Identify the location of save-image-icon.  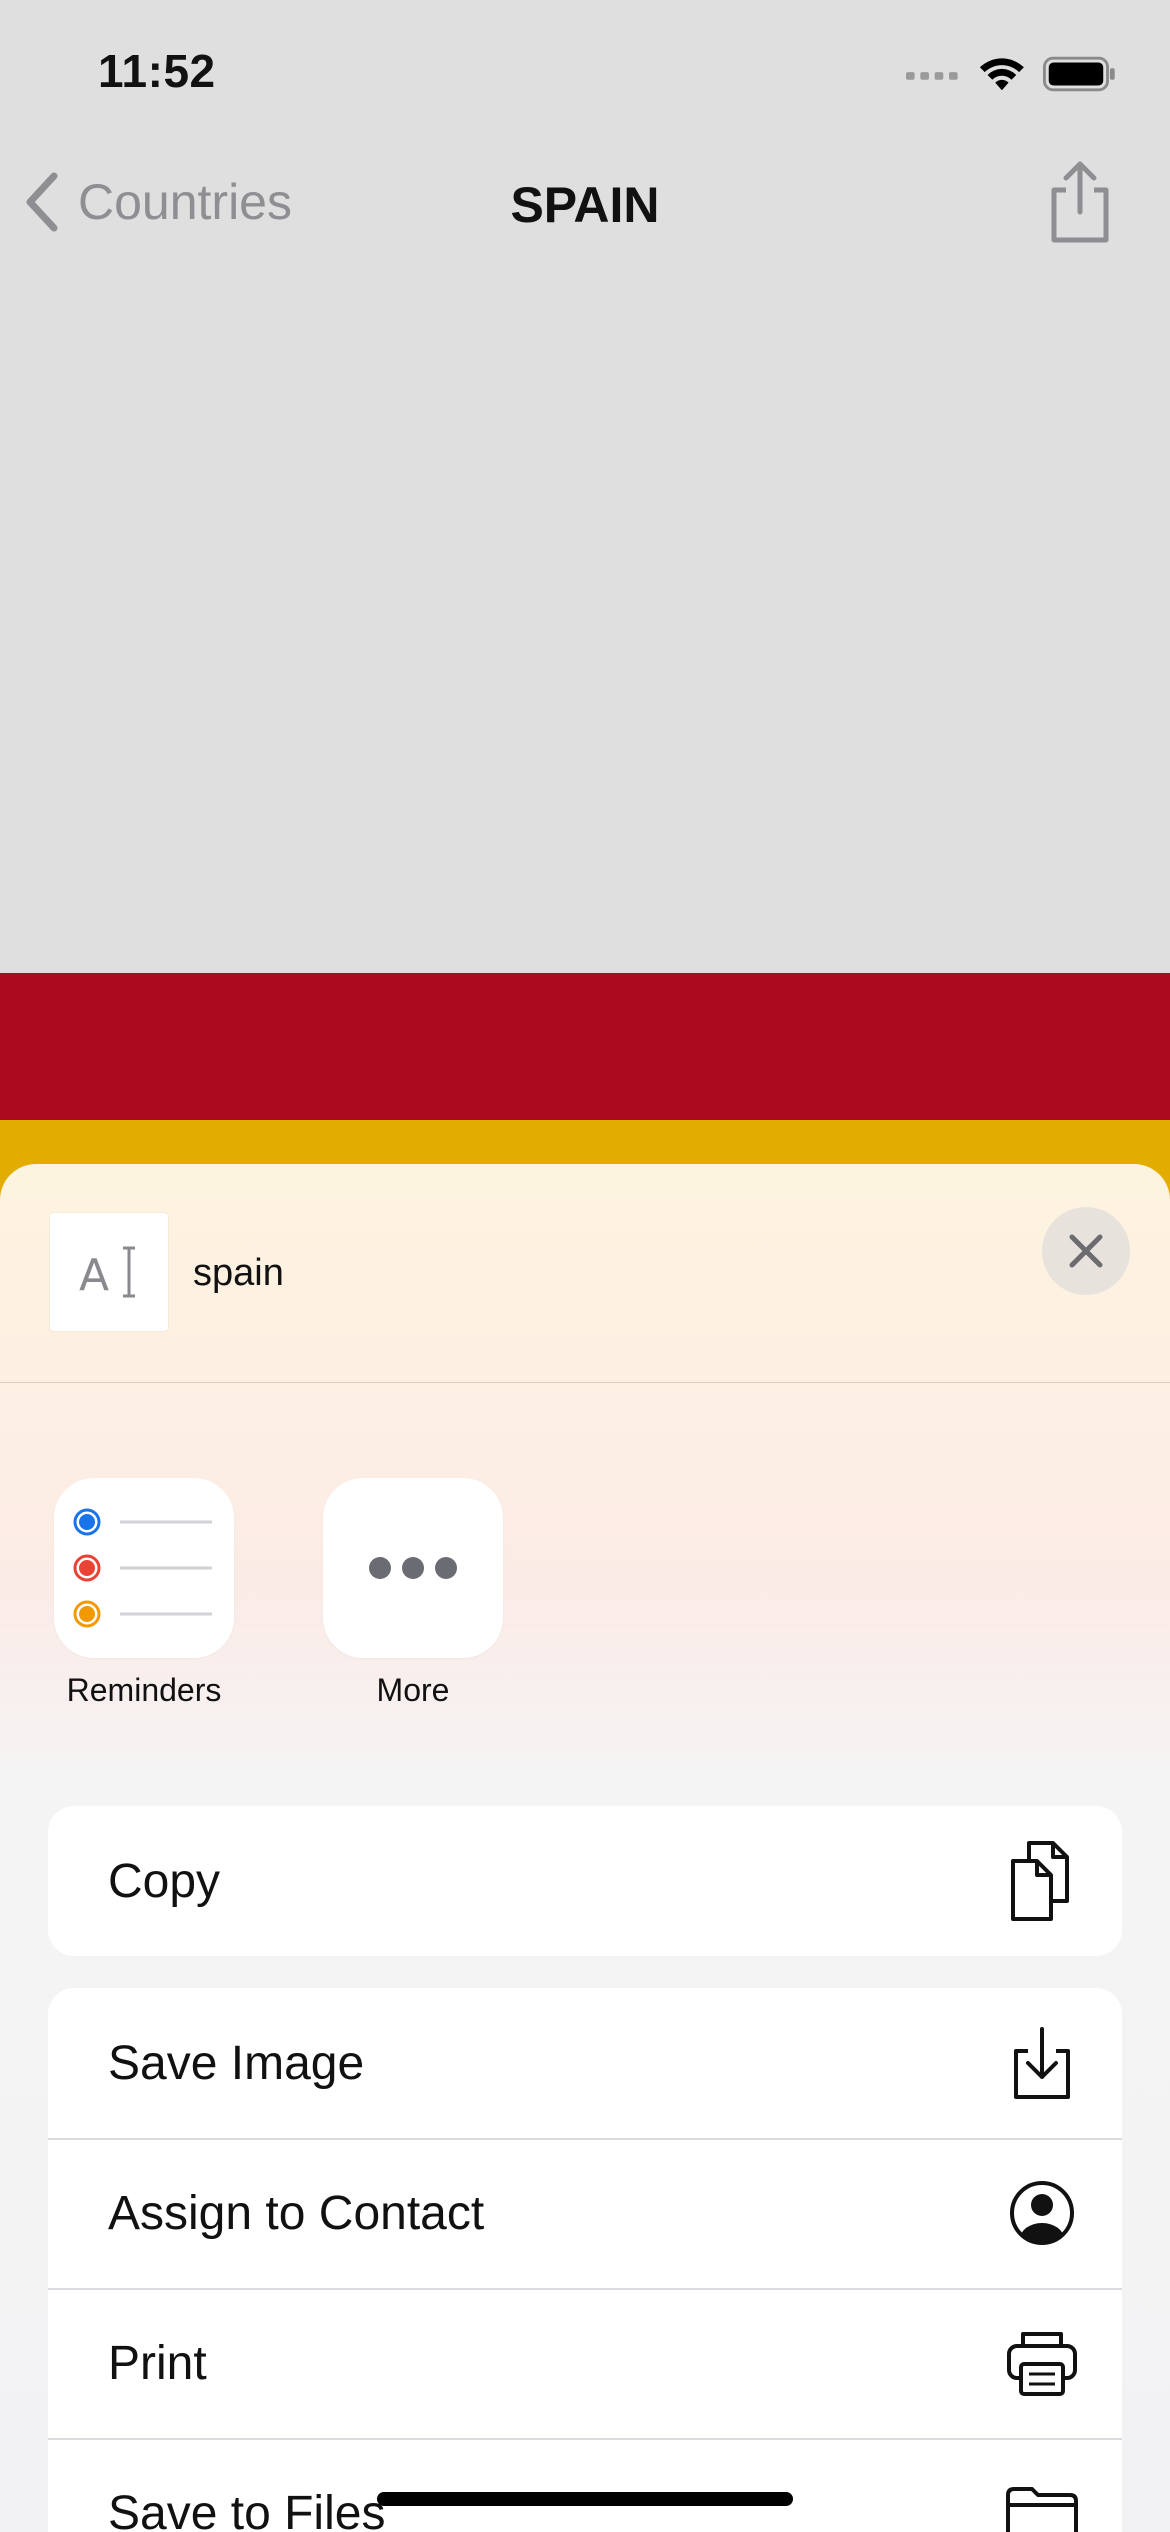
(1042, 2063).